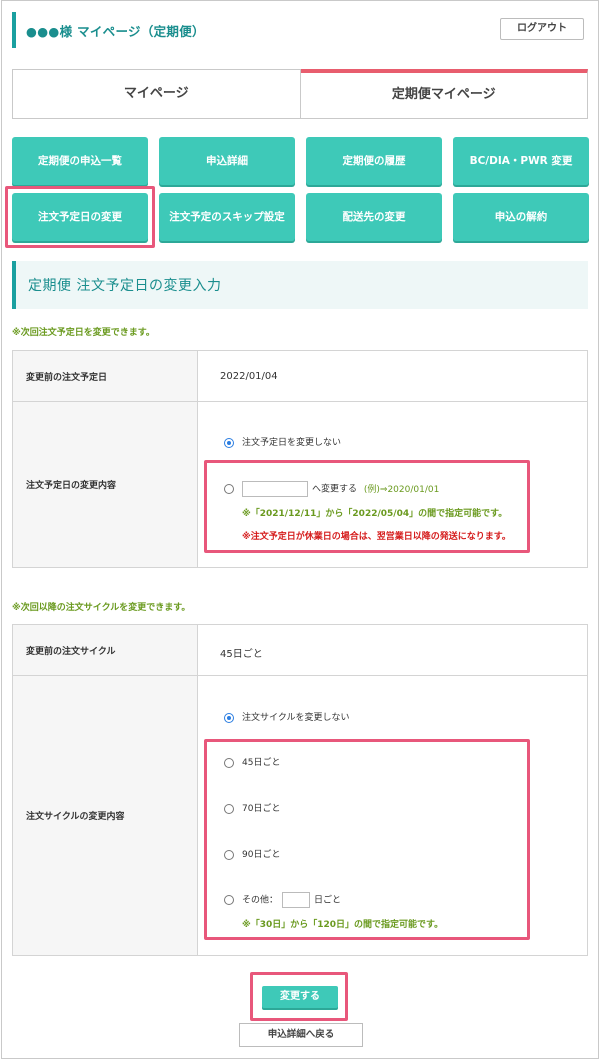 This screenshot has height=1059, width=600. What do you see at coordinates (328, 900) in the screenshot?
I see `cycle-other-suffix: 日ごと` at bounding box center [328, 900].